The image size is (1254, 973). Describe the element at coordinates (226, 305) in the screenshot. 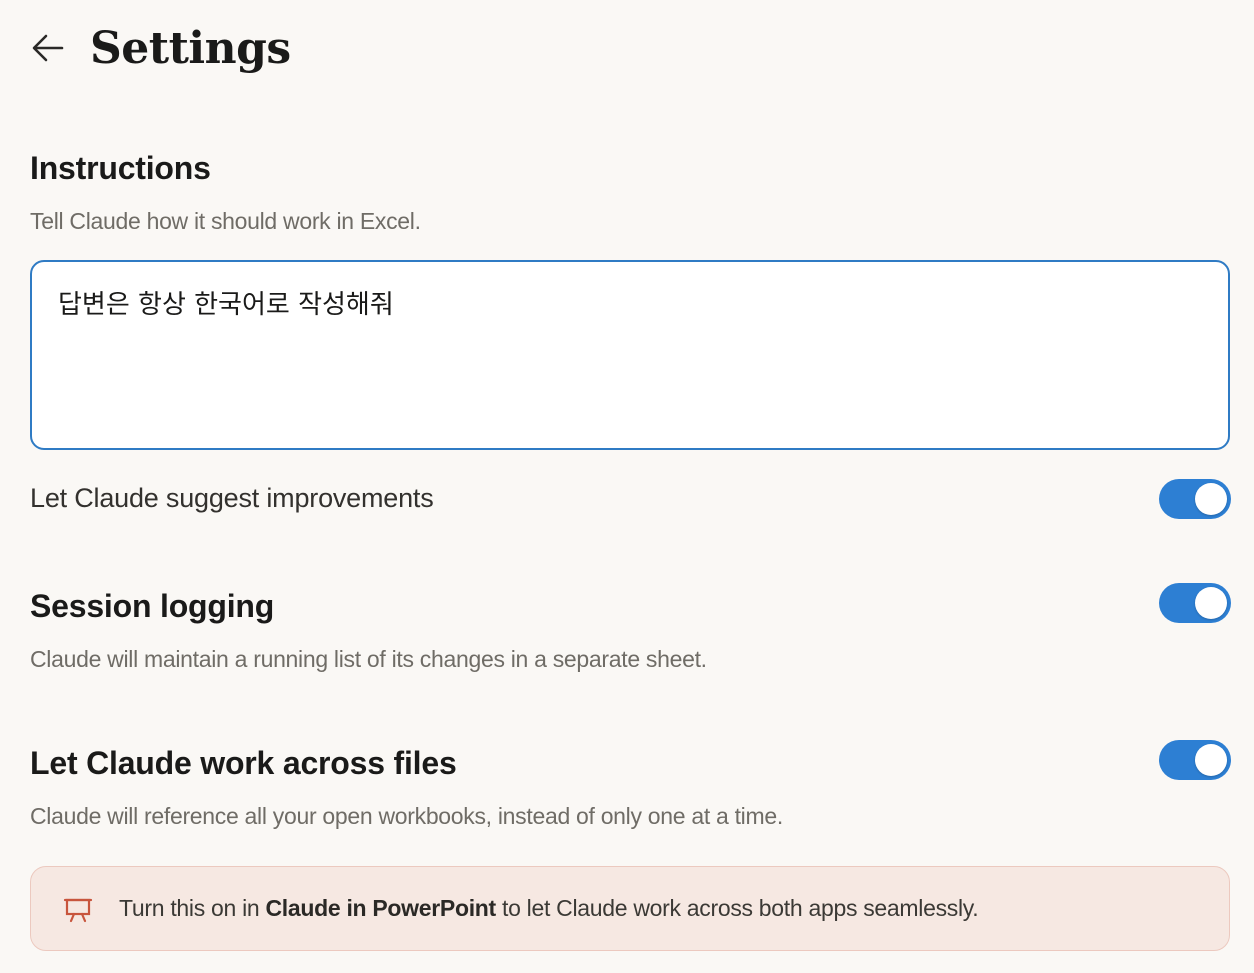

I see `instructions-value: 답변은 항상 한국어로 작성해줘` at that location.